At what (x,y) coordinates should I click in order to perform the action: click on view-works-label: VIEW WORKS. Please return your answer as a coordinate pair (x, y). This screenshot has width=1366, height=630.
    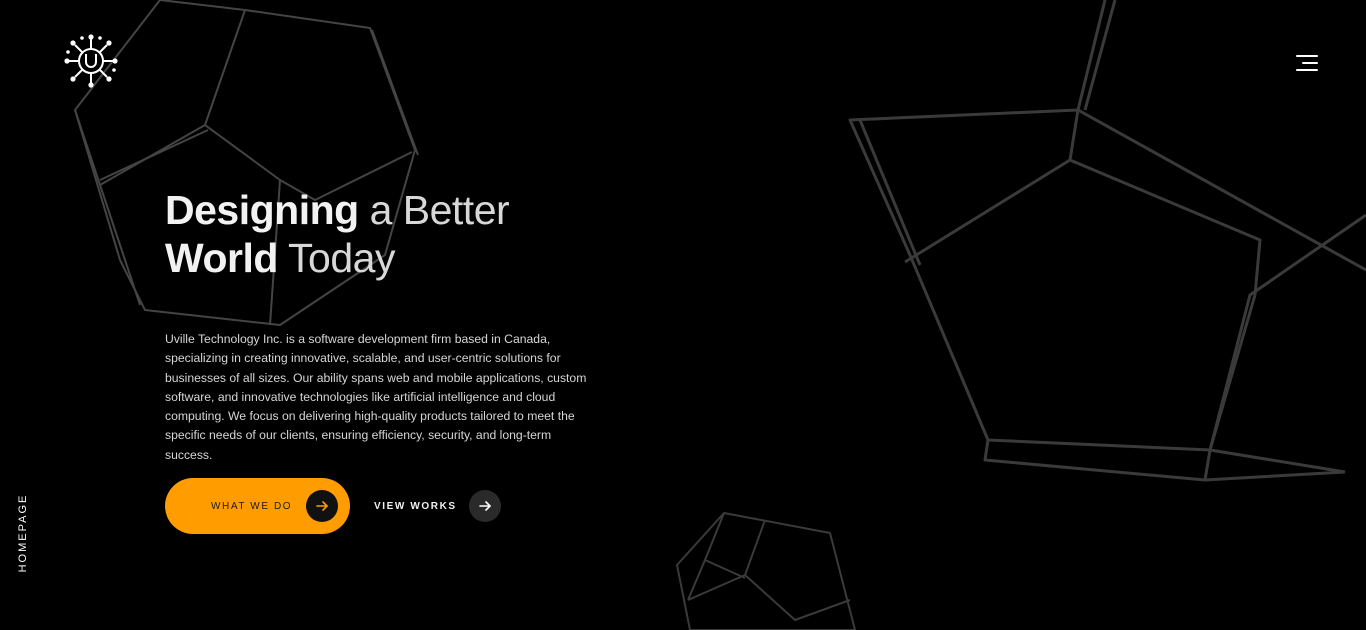
    Looking at the image, I should click on (415, 506).